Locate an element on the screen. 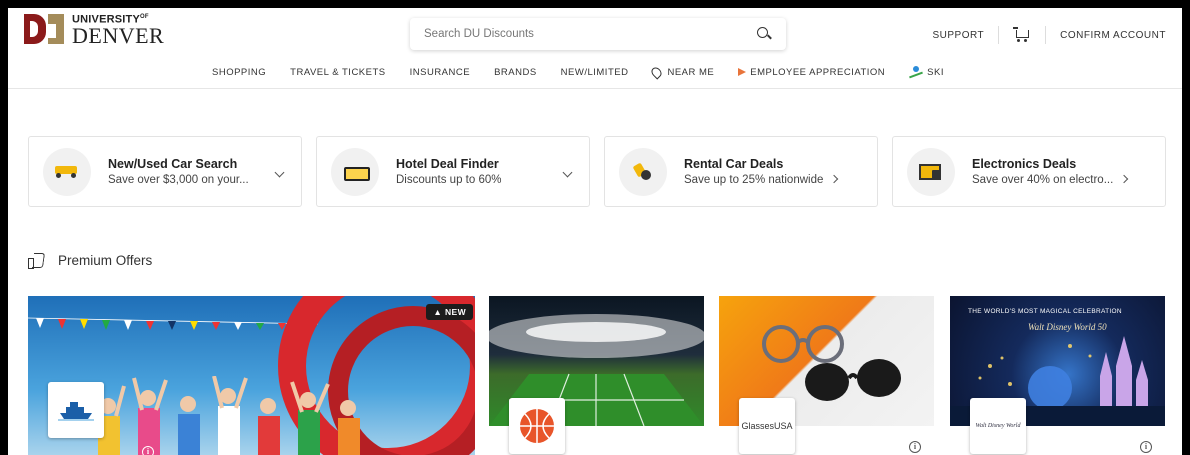 The width and height of the screenshot is (1190, 455). disney-world-logo-text: Walt Disney World is located at coordinates (998, 426).